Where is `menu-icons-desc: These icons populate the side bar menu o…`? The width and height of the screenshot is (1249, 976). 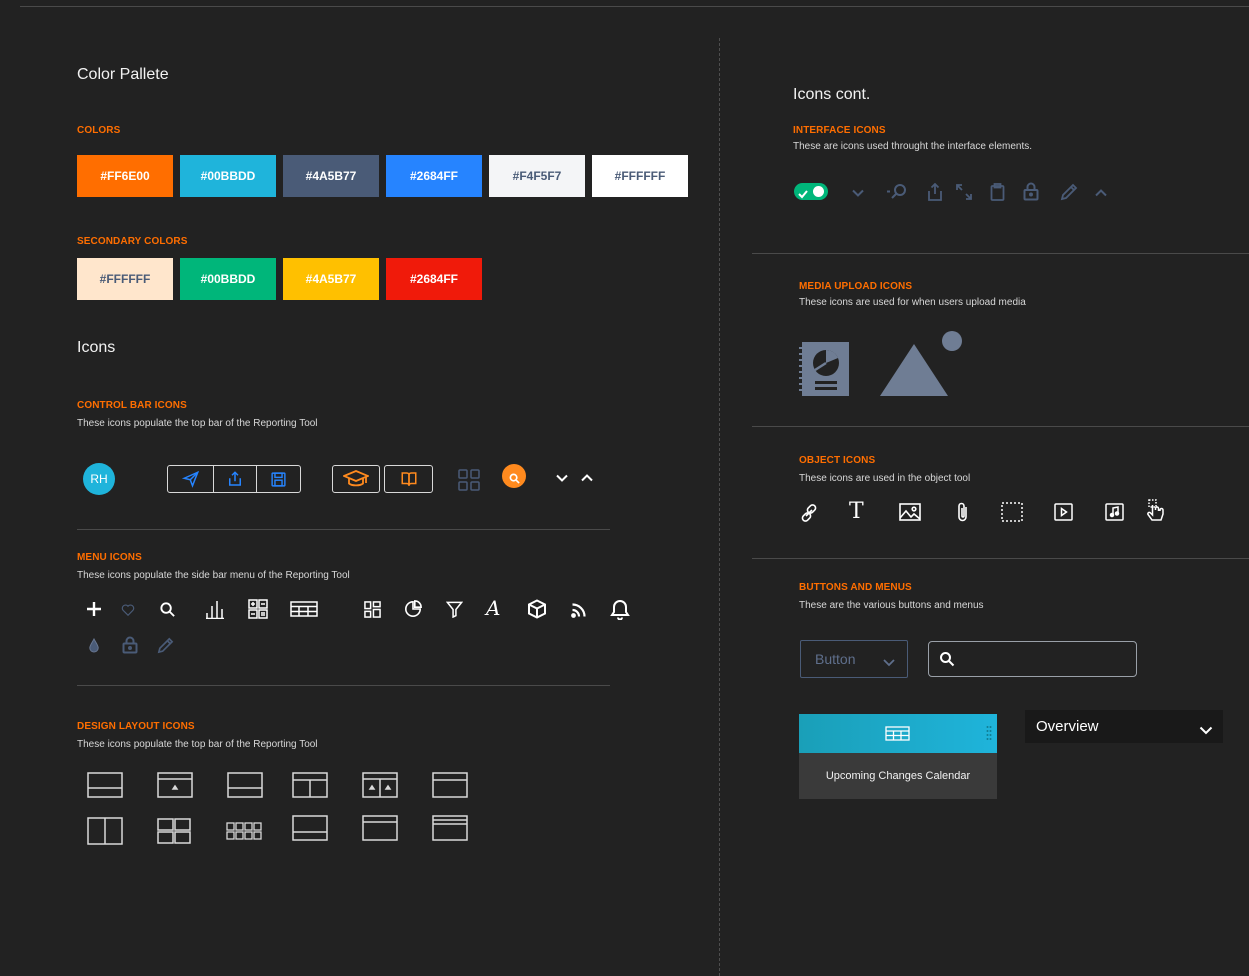 menu-icons-desc: These icons populate the side bar menu o… is located at coordinates (213, 575).